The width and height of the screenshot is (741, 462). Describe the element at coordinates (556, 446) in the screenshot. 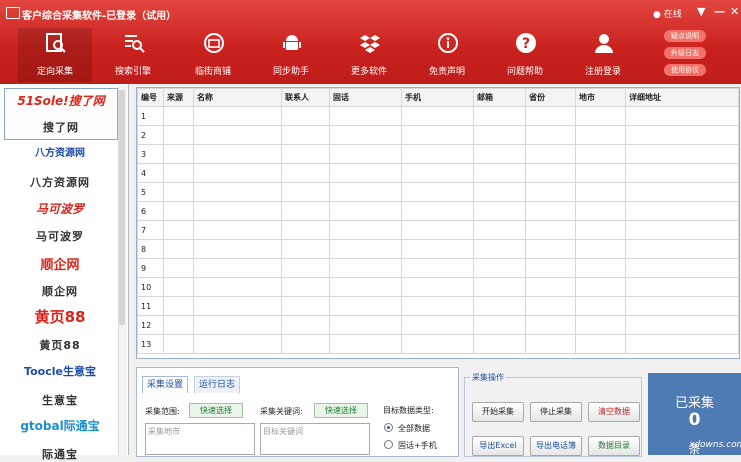

I see `export-phonebook-button: 导出电话簿` at that location.